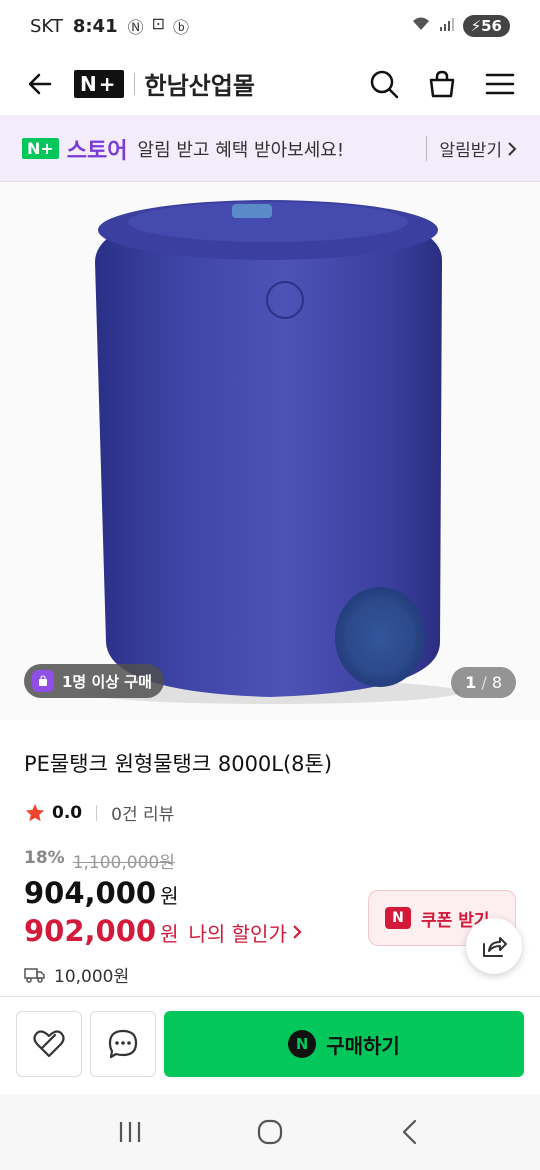 The image size is (540, 1170). I want to click on carrier-label: SKT, so click(46, 26).